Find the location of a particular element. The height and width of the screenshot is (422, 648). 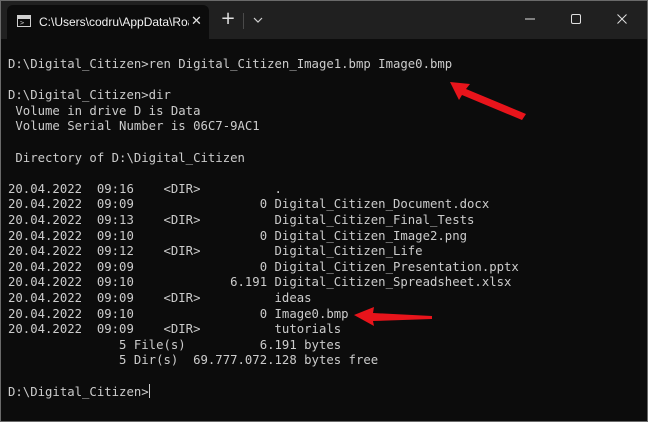

command-prompt-icon: >_ is located at coordinates (24, 21).